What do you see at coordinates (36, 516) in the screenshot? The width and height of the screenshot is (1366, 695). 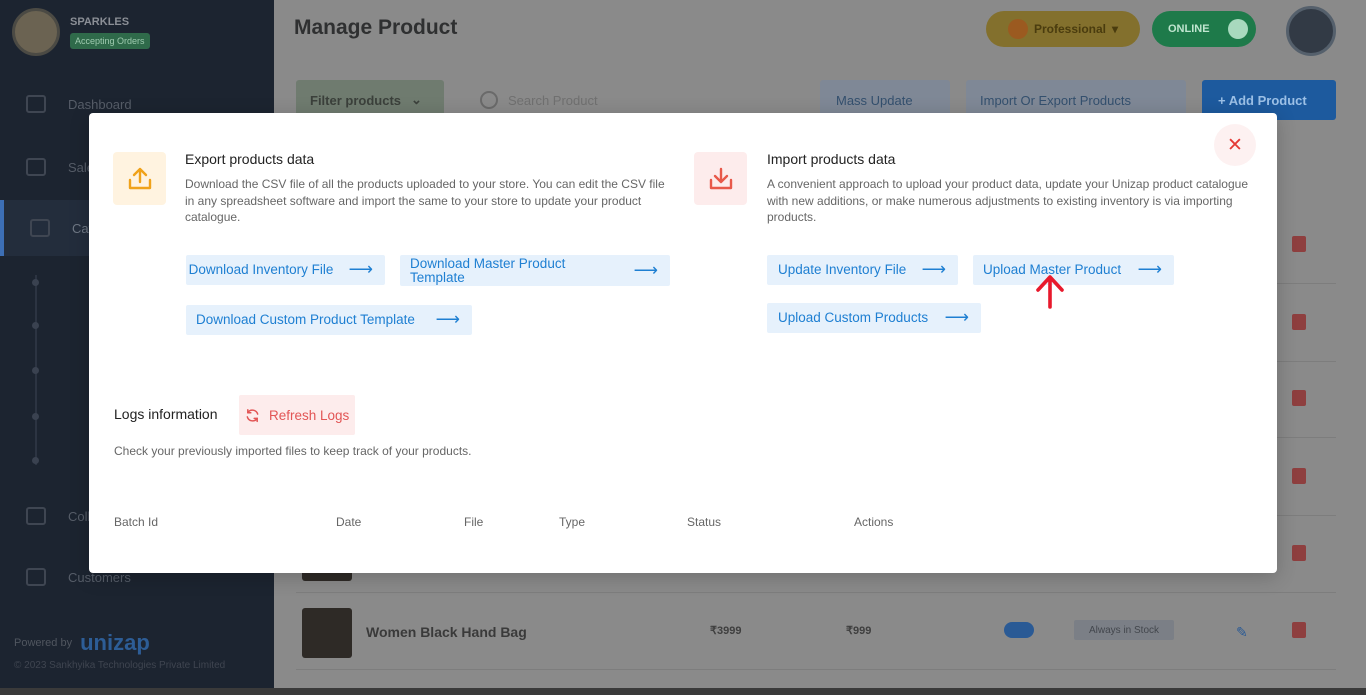 I see `collection-icon` at bounding box center [36, 516].